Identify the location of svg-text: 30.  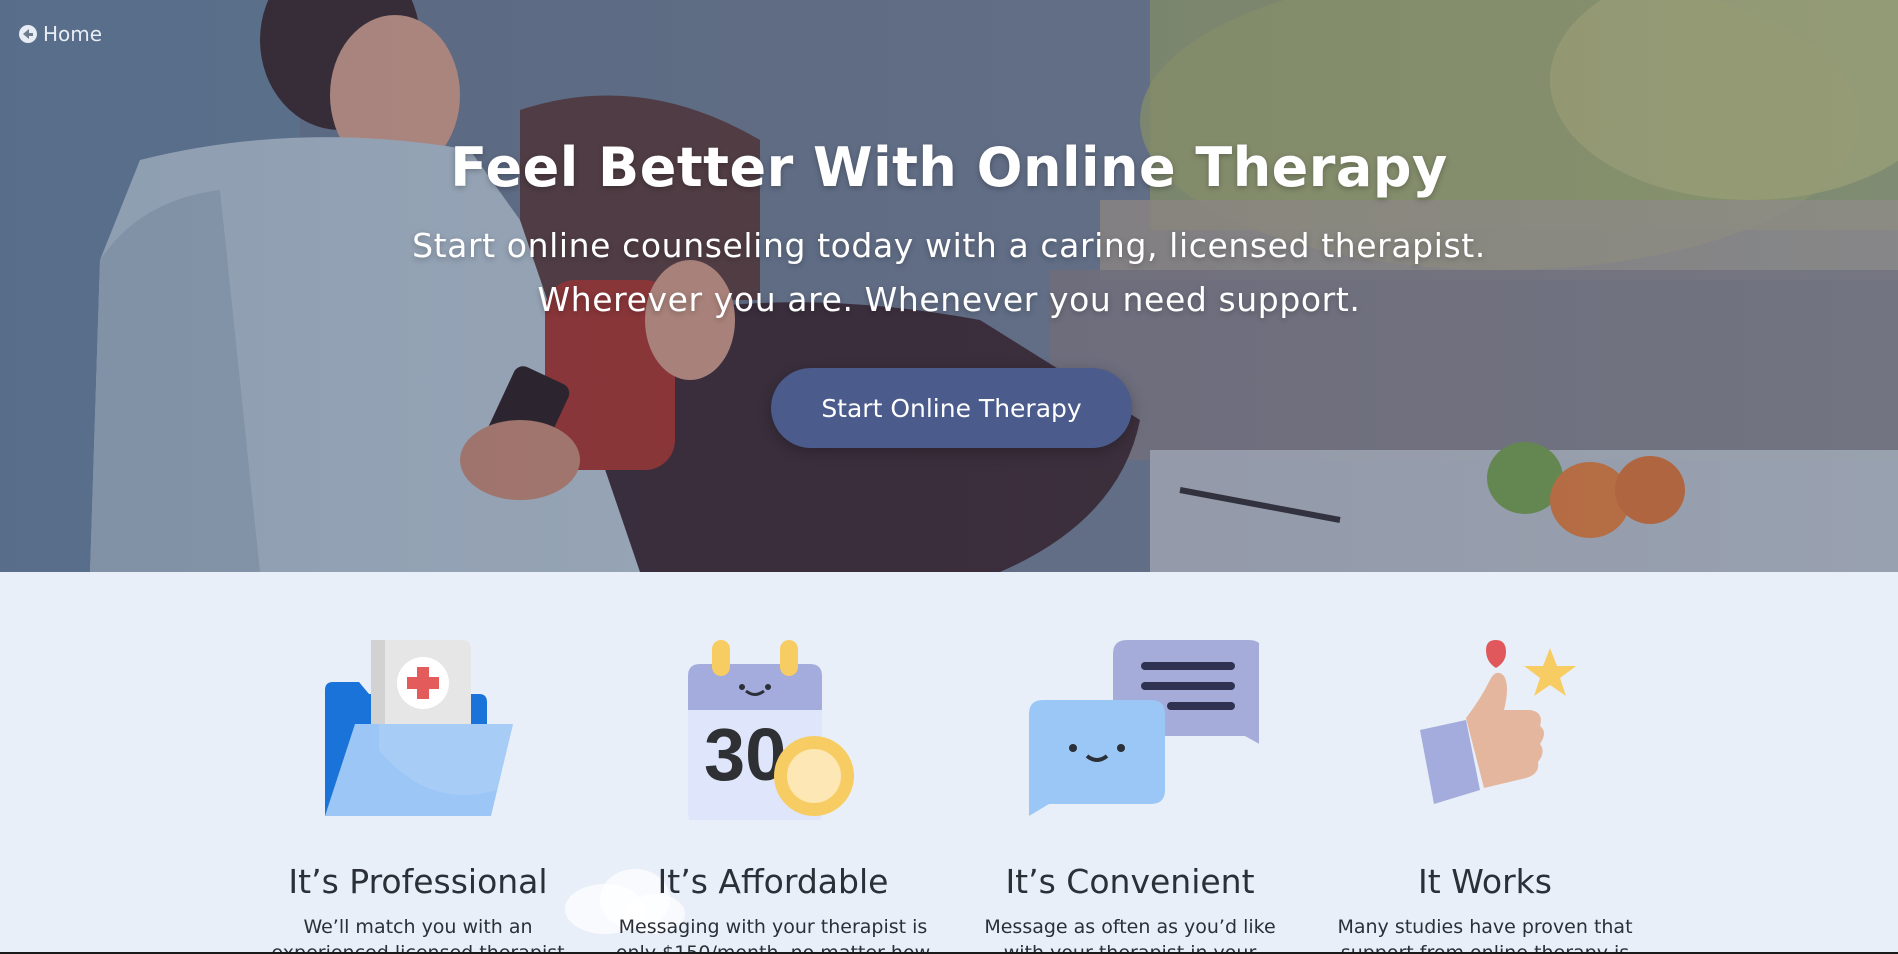
(745, 754).